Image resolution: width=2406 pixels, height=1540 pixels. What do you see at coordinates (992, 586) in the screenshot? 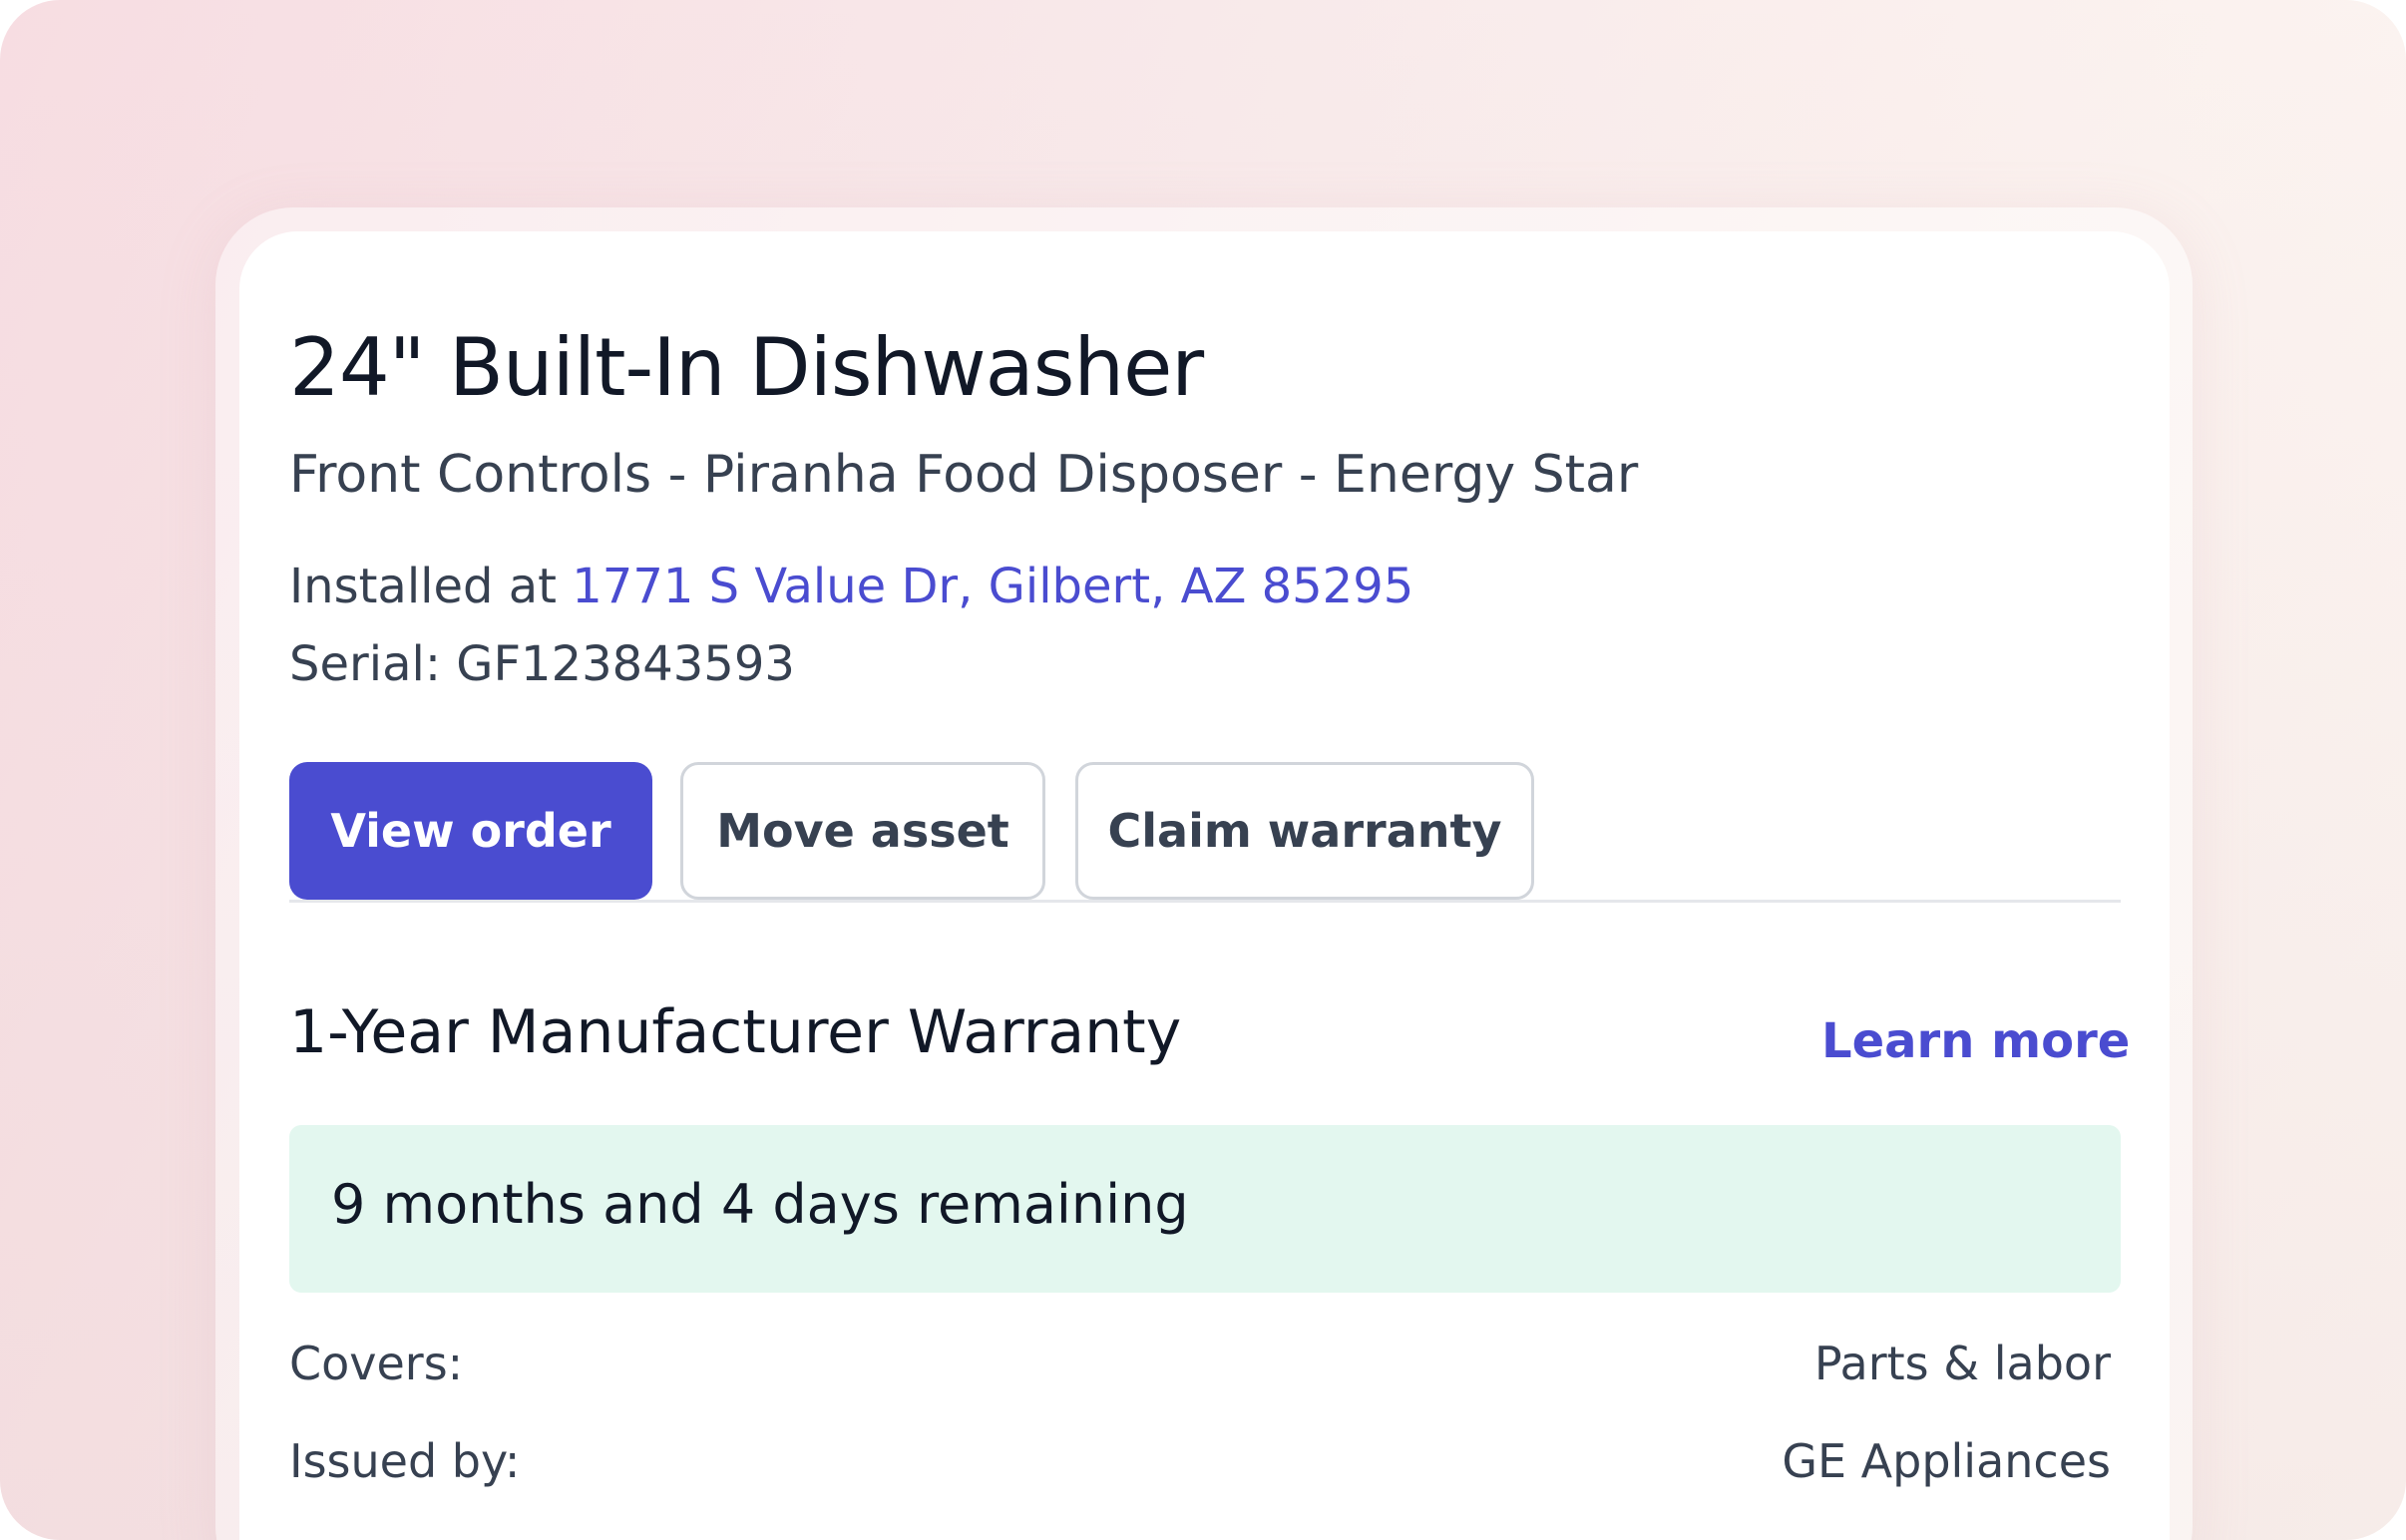
I see `address-link: 1771 S Value Dr, Gilbert, AZ 85295` at bounding box center [992, 586].